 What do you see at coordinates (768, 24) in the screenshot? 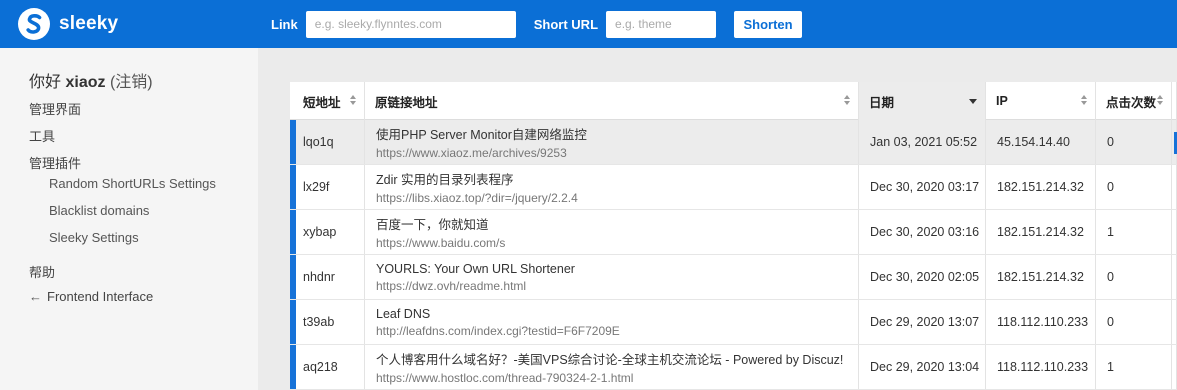
I see `shorten-button: Shorten` at bounding box center [768, 24].